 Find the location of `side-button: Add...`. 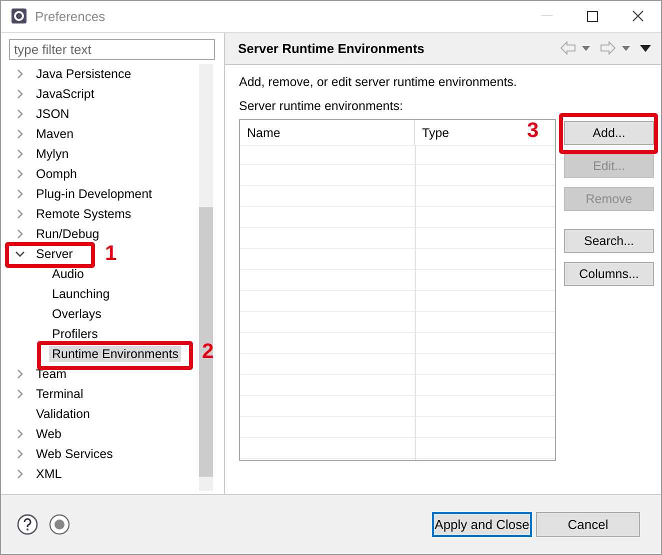

side-button: Add... is located at coordinates (609, 132).